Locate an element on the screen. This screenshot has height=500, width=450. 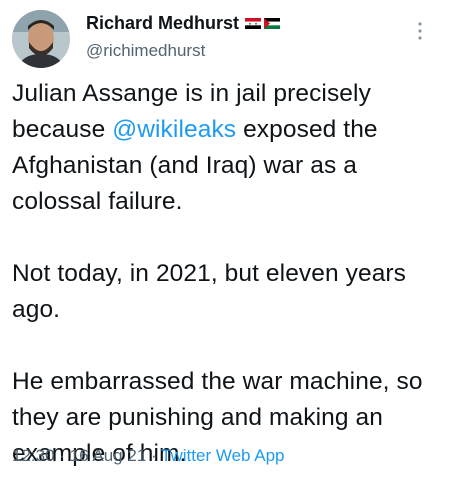
syria-flag-icon is located at coordinates (253, 23).